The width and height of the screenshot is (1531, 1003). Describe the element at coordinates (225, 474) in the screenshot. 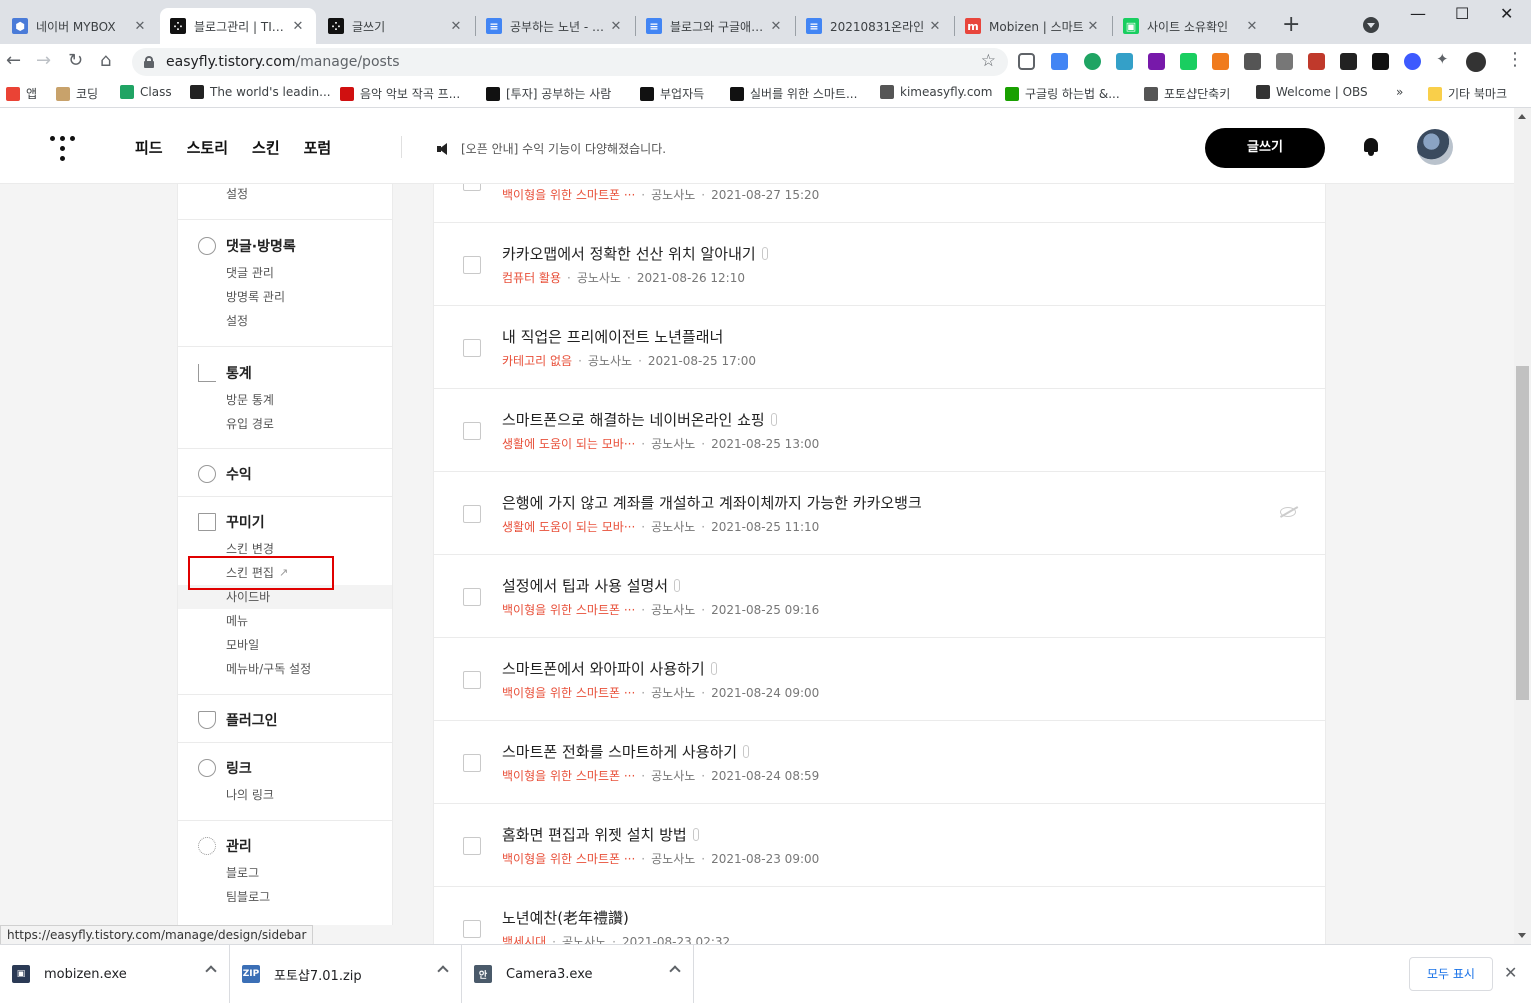

I see `sidebar-heading-revenue: 수익` at that location.